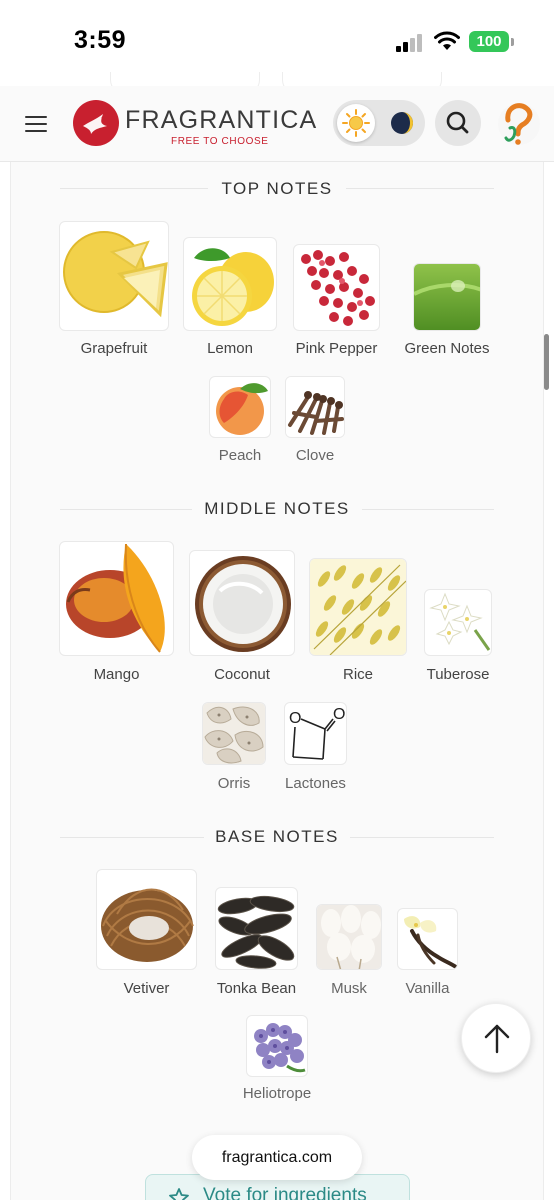  I want to click on theme-toggle, so click(379, 123).